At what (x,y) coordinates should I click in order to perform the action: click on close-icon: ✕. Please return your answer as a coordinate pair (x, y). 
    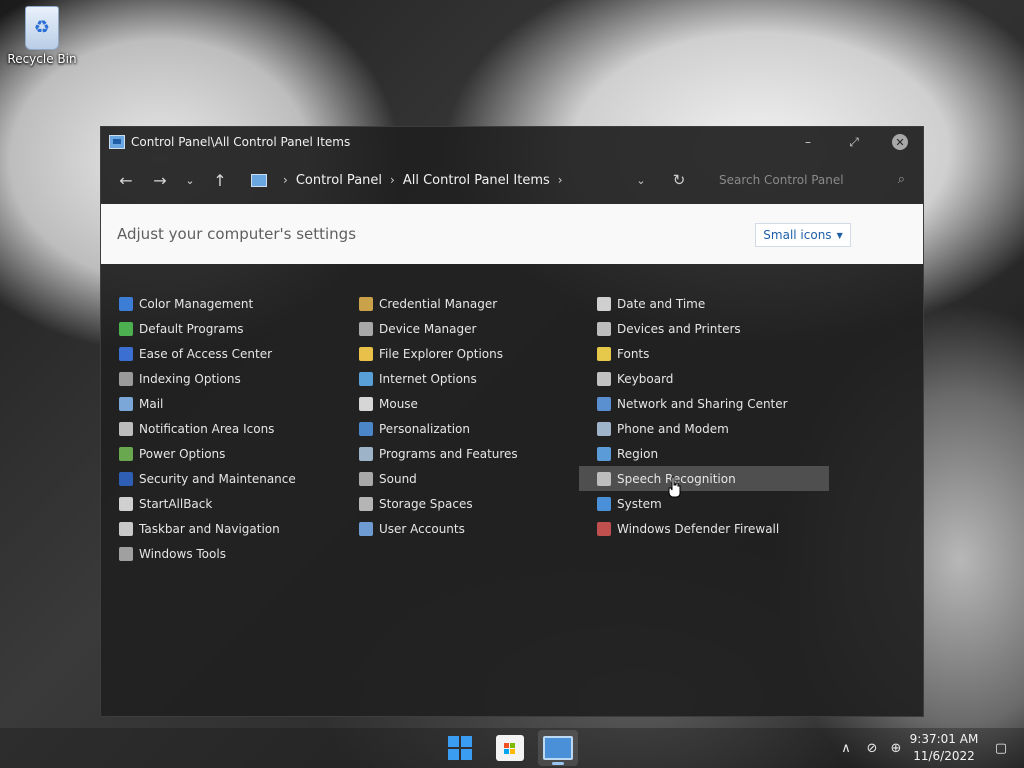
    Looking at the image, I should click on (900, 142).